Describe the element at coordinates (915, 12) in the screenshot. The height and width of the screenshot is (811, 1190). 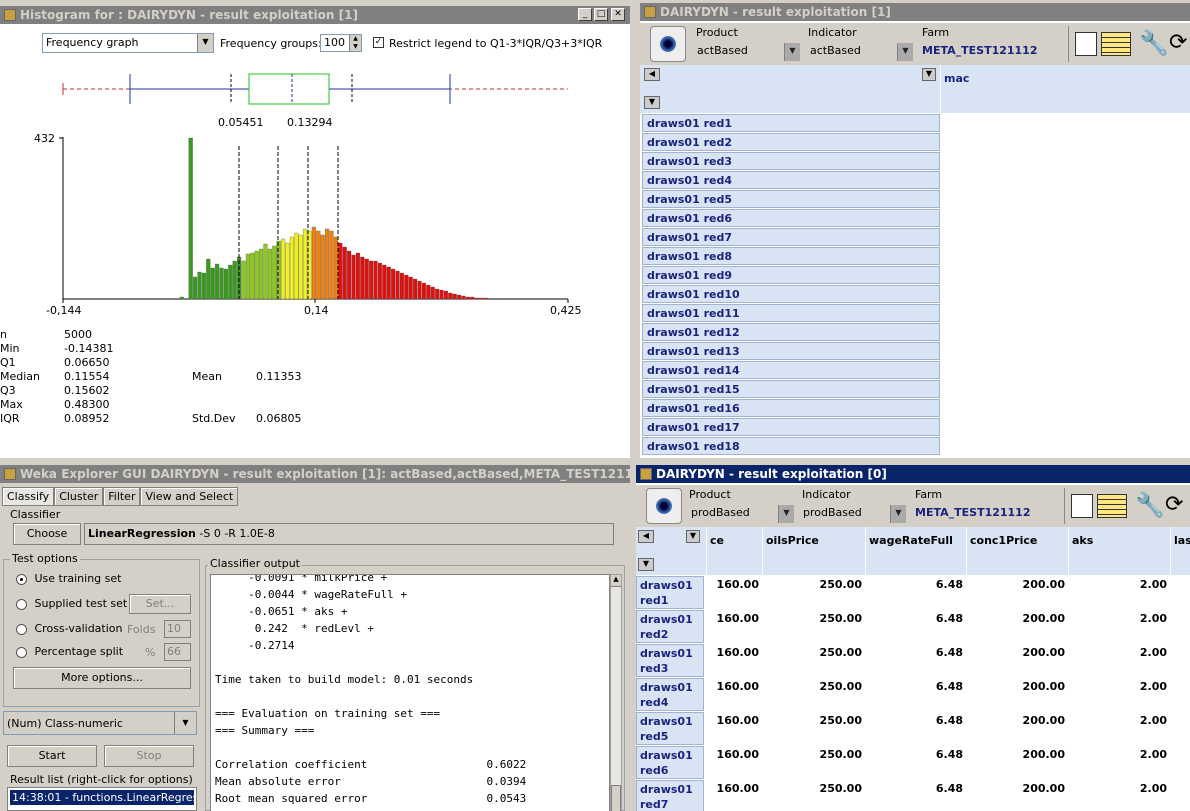
I see `dairydyn1-titlebar: DAIRYDYN - result exploitation [1]` at that location.